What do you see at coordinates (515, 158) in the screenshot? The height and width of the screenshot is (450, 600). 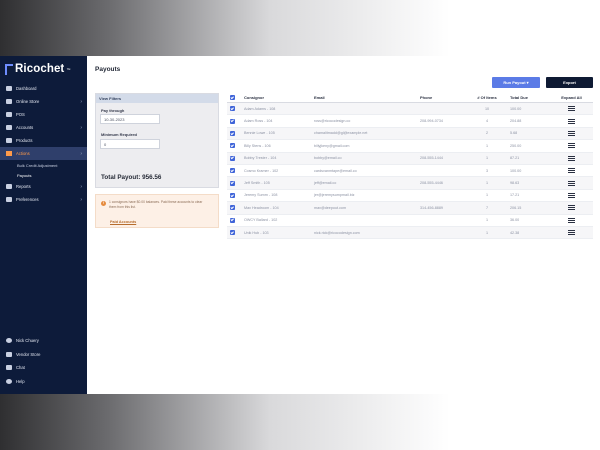 I see `total-due-cell: 87.21` at bounding box center [515, 158].